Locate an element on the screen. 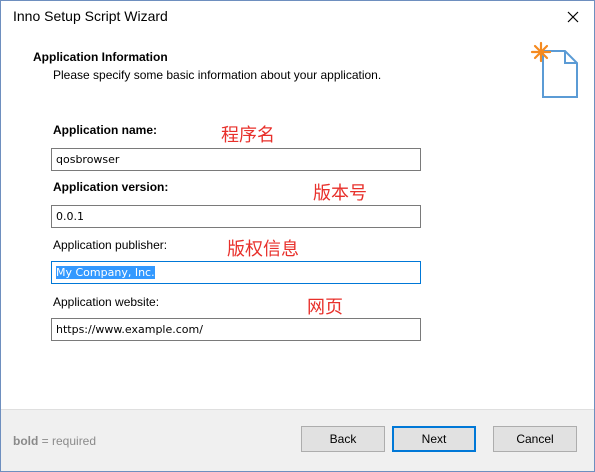 This screenshot has height=472, width=595. app-website-input: https://www.example.com/ is located at coordinates (236, 329).